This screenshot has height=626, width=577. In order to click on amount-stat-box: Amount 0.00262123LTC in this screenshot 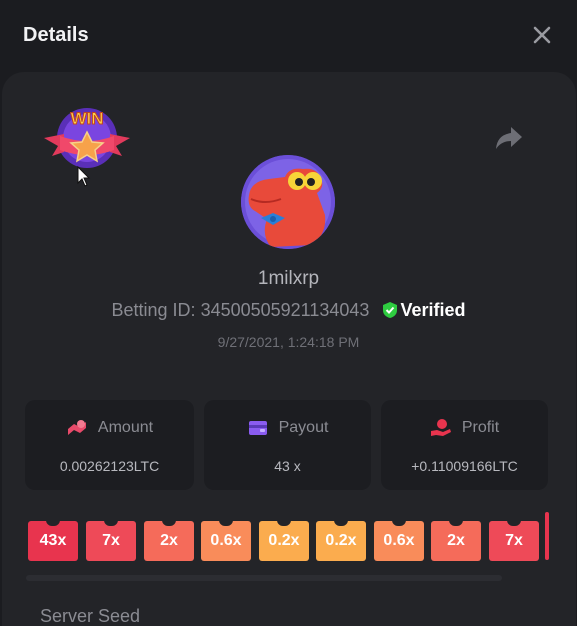, I will do `click(109, 445)`.